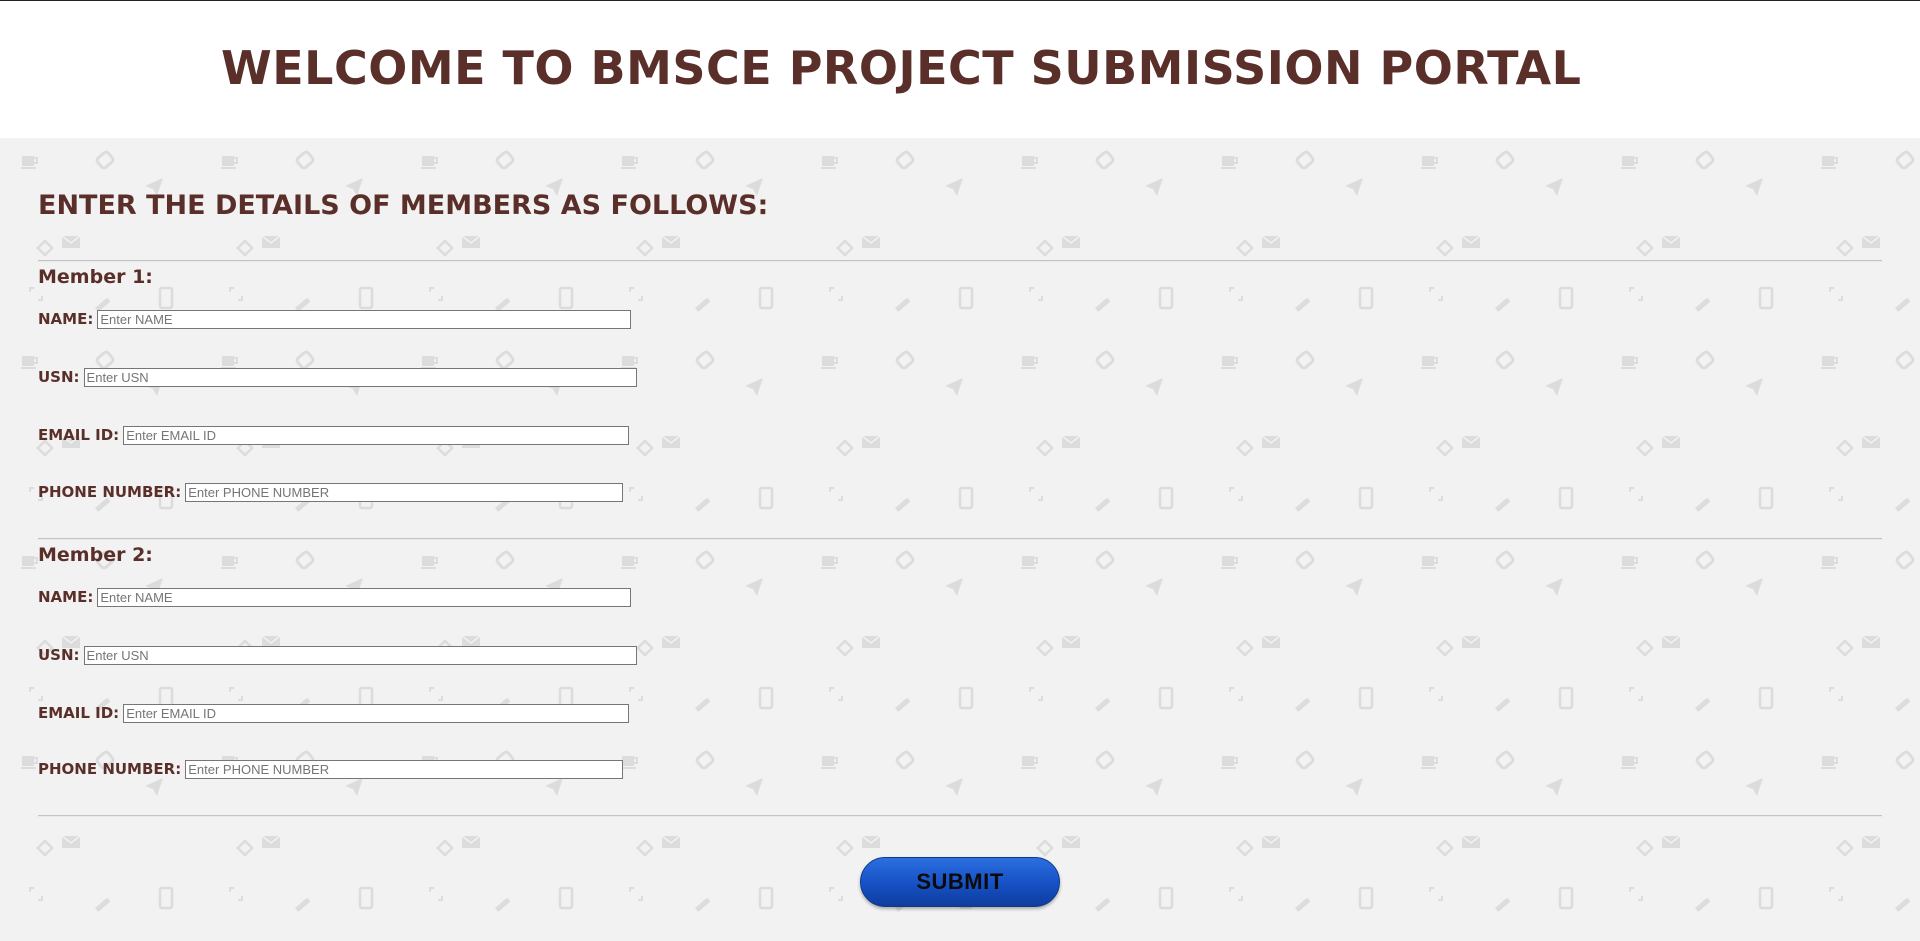 This screenshot has width=1920, height=941. Describe the element at coordinates (66, 319) in the screenshot. I see `member-1-name-label: NAME:` at that location.